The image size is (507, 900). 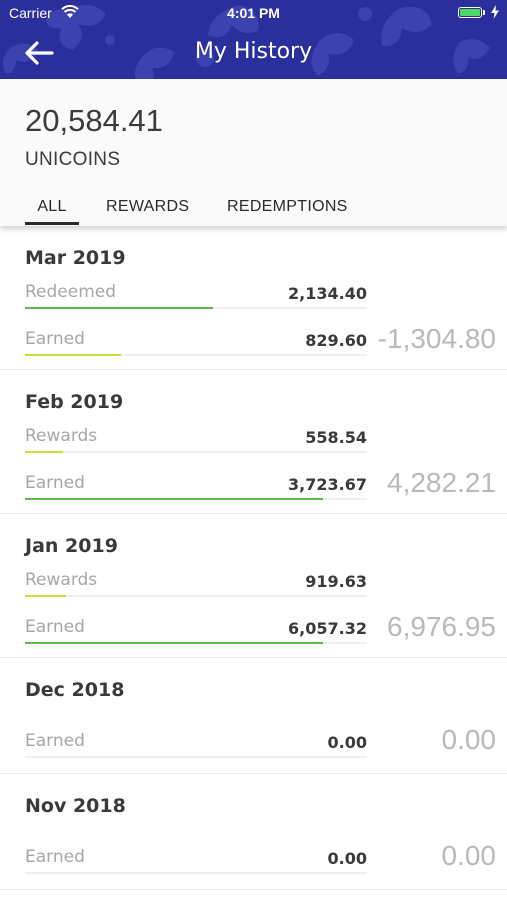 I want to click on row-label: Redeemed, so click(x=71, y=292).